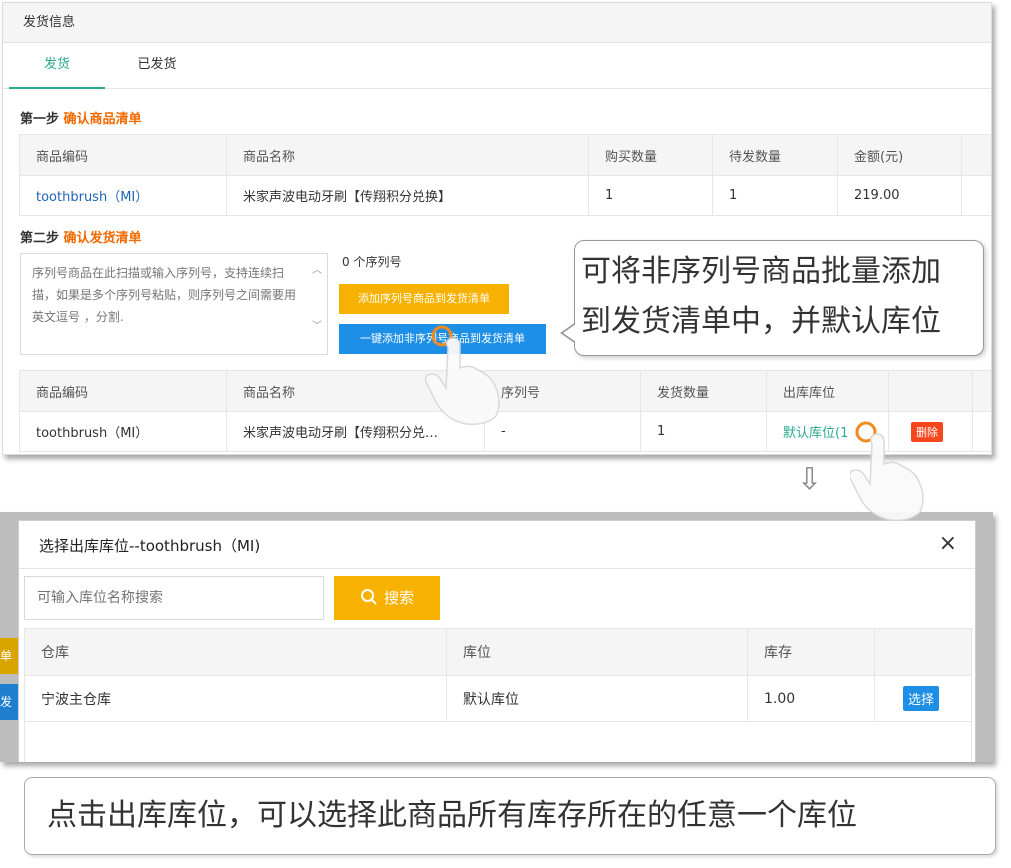 This screenshot has height=868, width=1011. Describe the element at coordinates (424, 299) in the screenshot. I see `add-serial-button: 添加序列号商品到发货清单` at that location.